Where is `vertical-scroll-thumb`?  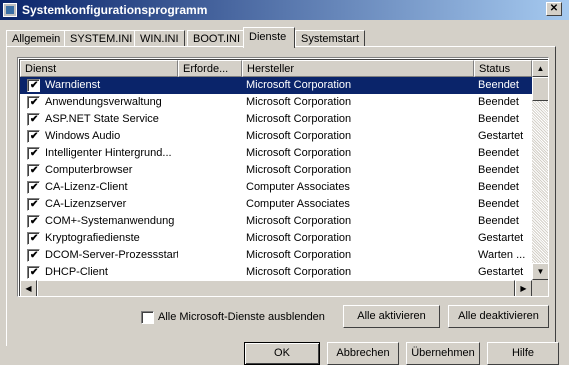
vertical-scroll-thumb is located at coordinates (540, 89).